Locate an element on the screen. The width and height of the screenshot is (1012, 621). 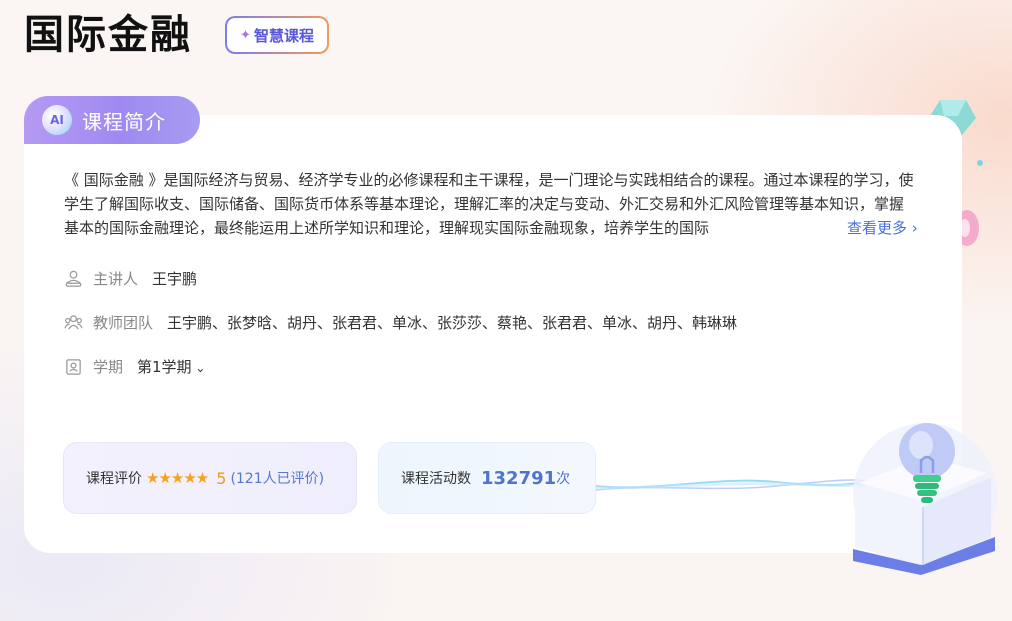
decor-dot is located at coordinates (980, 163).